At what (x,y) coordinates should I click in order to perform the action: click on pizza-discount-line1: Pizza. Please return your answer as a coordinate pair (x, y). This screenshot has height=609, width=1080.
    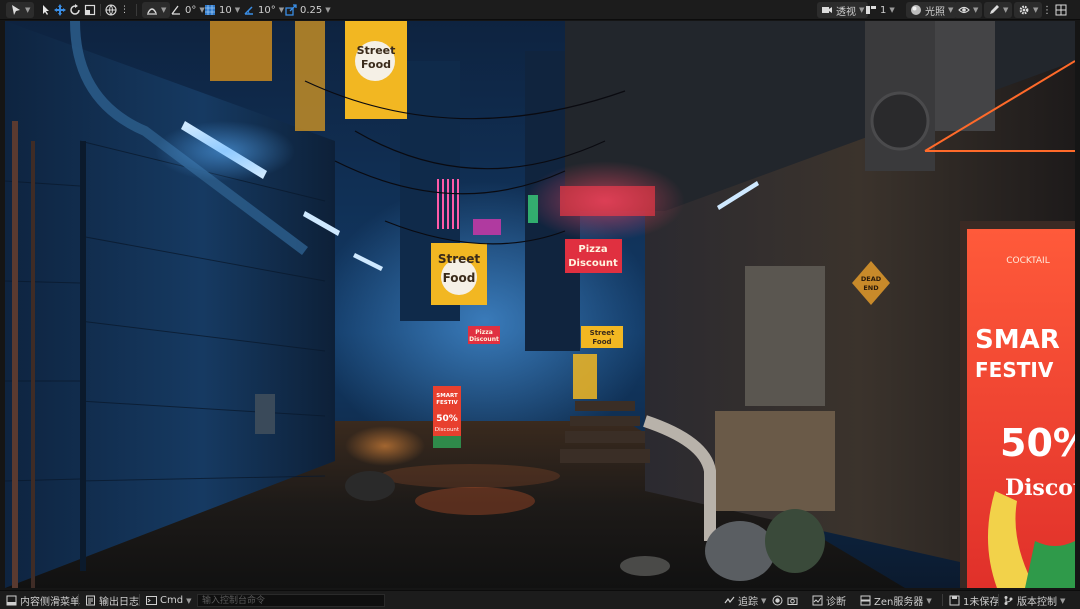
    Looking at the image, I should click on (592, 249).